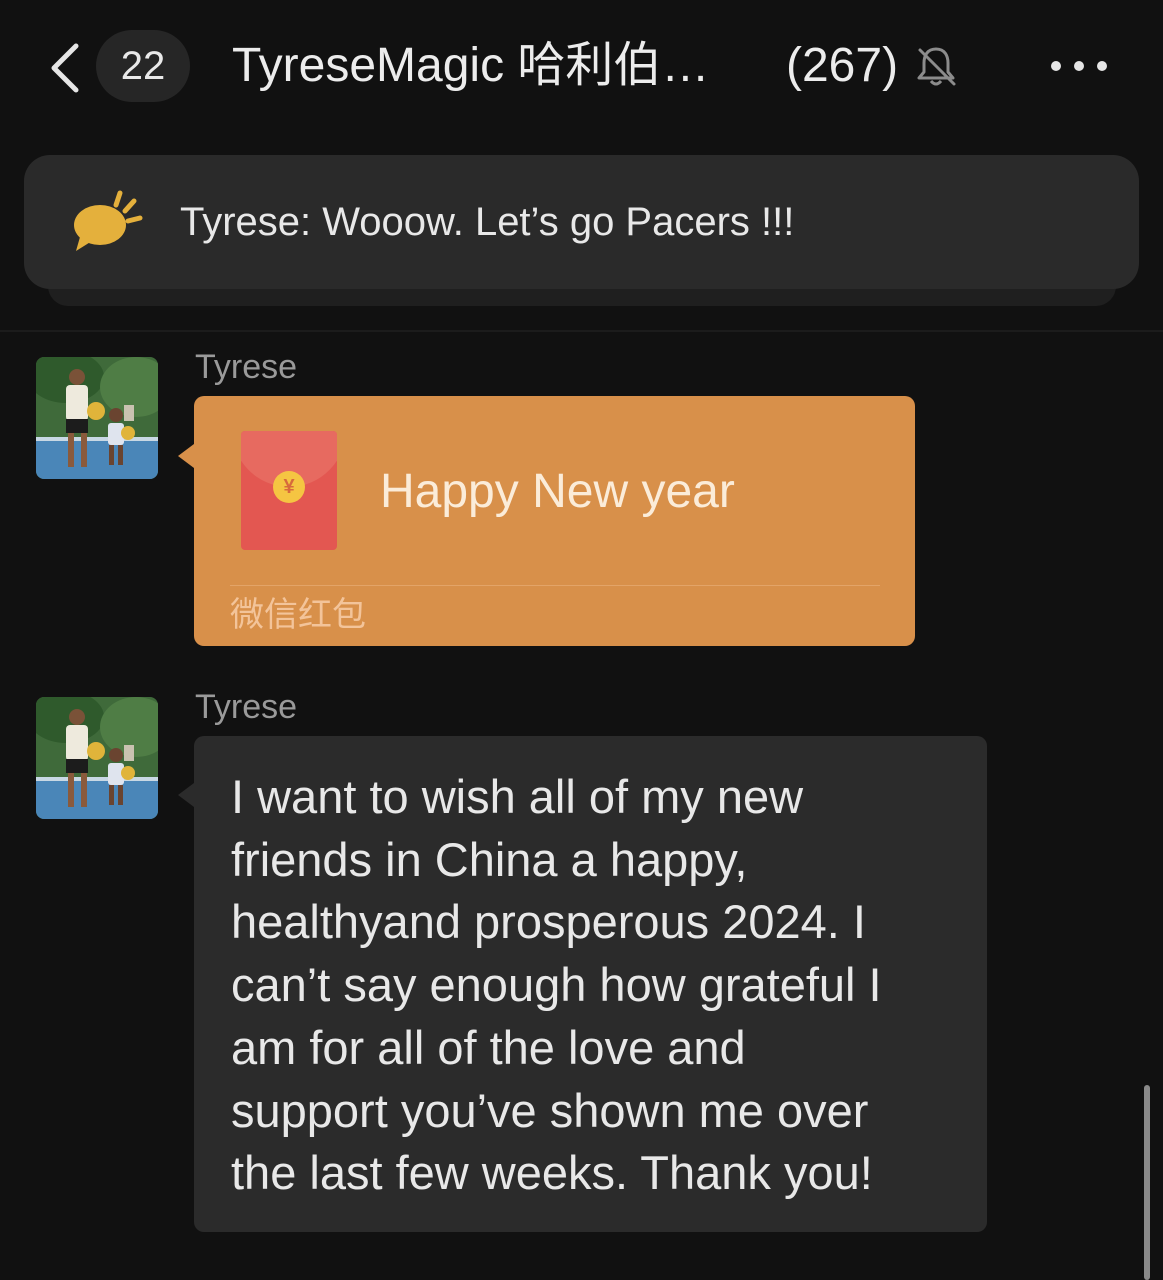 Image resolution: width=1163 pixels, height=1280 pixels. Describe the element at coordinates (1147, 1182) in the screenshot. I see `scrollbar` at that location.